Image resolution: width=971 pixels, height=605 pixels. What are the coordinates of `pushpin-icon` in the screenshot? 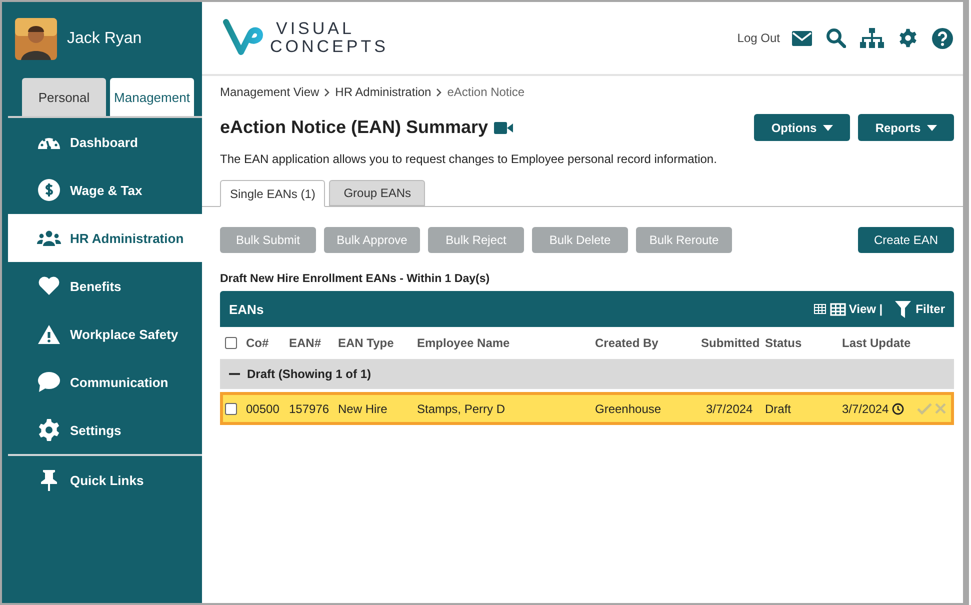 It's located at (49, 480).